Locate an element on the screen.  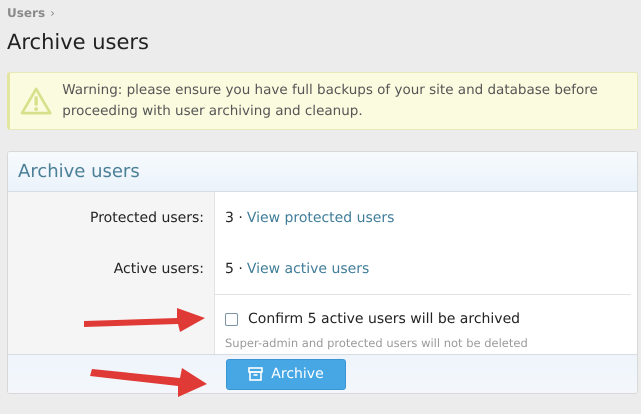
panel-title: Archive users is located at coordinates (79, 171).